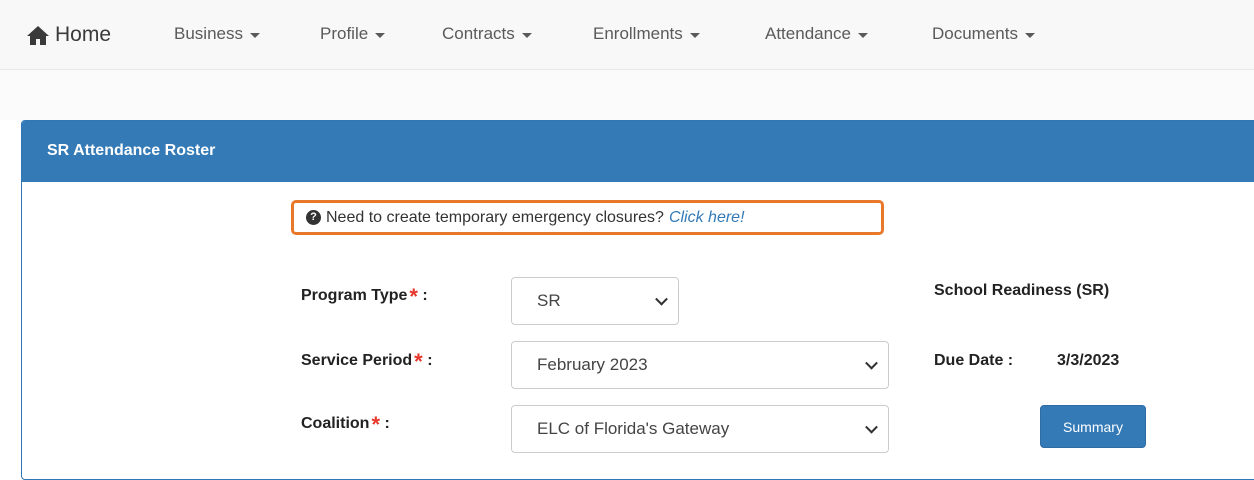  What do you see at coordinates (357, 360) in the screenshot?
I see `service-period-label-text: Service Period` at bounding box center [357, 360].